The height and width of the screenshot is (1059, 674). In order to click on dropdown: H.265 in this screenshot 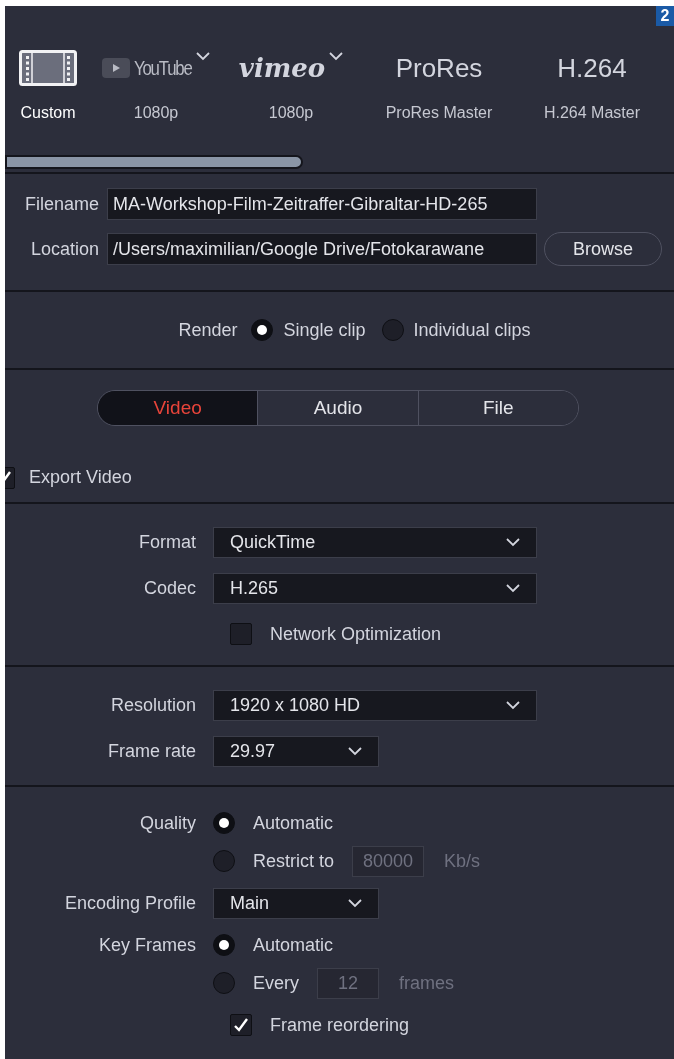, I will do `click(375, 588)`.